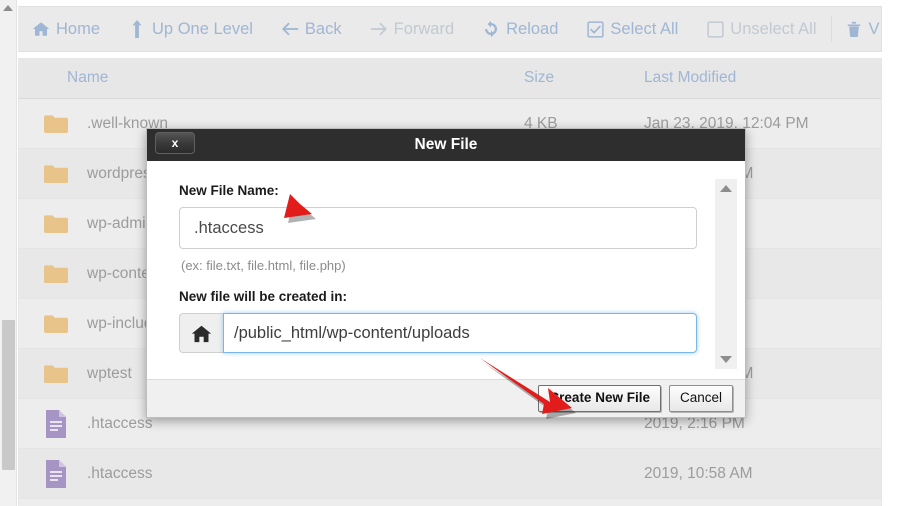  I want to click on toolbar-button-reload: Reload, so click(520, 29).